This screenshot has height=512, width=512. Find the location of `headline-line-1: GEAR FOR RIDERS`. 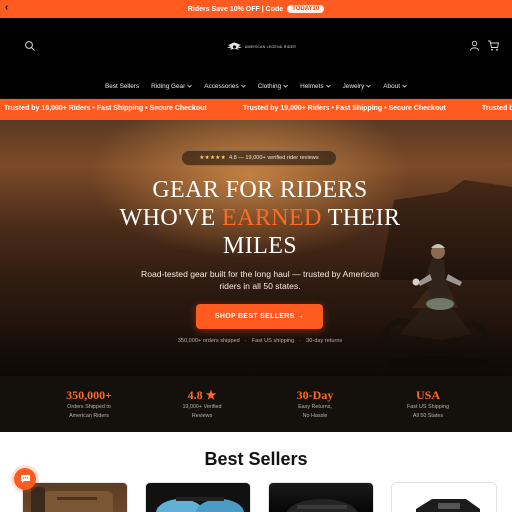

headline-line-1: GEAR FOR RIDERS is located at coordinates (260, 190).